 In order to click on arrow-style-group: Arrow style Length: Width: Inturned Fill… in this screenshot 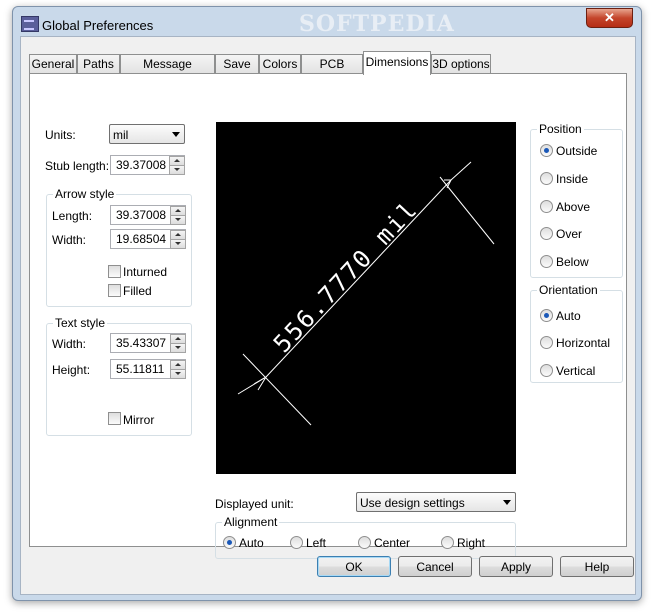, I will do `click(119, 247)`.